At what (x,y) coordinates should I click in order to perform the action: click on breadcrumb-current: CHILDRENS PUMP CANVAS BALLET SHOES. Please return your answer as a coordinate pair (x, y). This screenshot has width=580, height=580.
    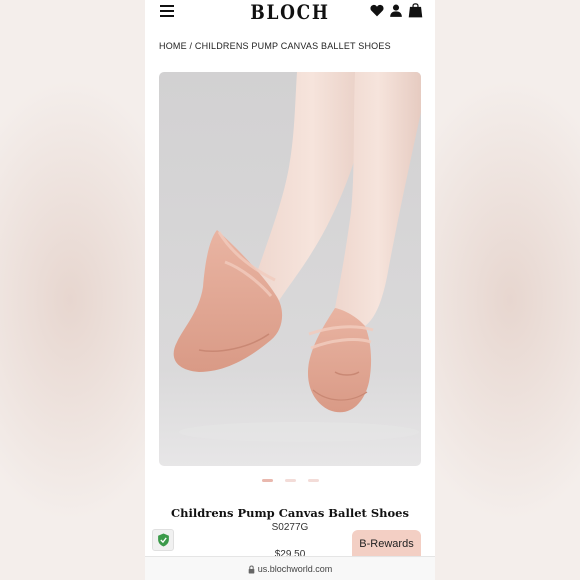
    Looking at the image, I should click on (292, 46).